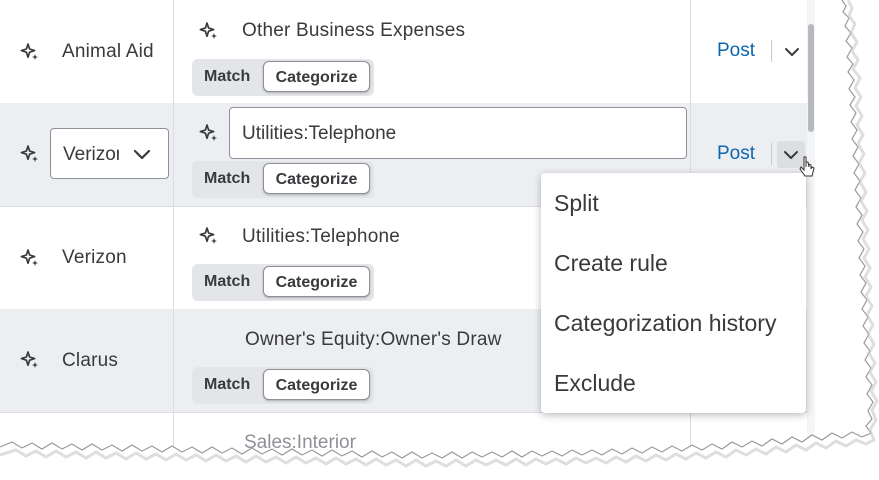 This screenshot has height=480, width=879. Describe the element at coordinates (665, 323) in the screenshot. I see `menu-item-categorization-history: Categorization history` at that location.